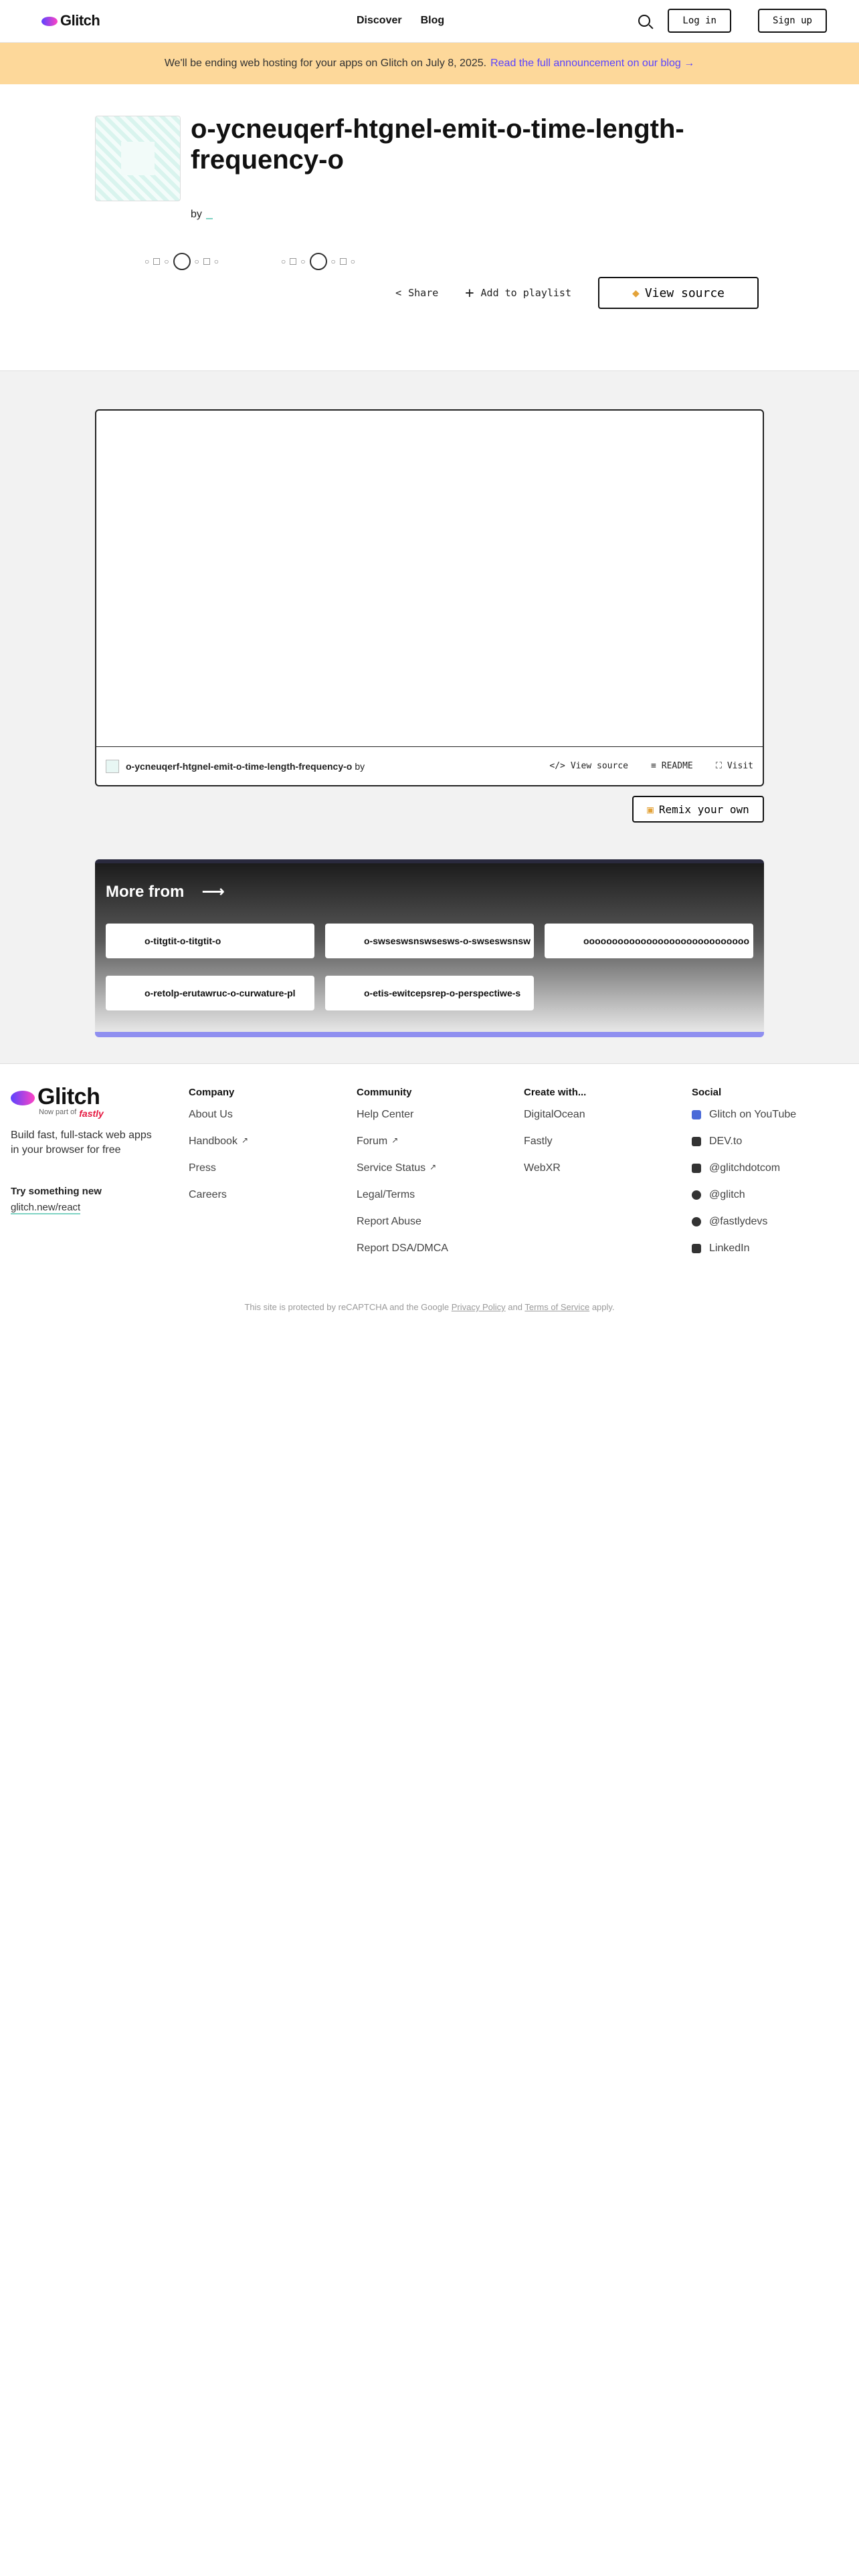 This screenshot has height=2576, width=859. Describe the element at coordinates (718, 766) in the screenshot. I see `fullscreen-icon: ⛶` at that location.